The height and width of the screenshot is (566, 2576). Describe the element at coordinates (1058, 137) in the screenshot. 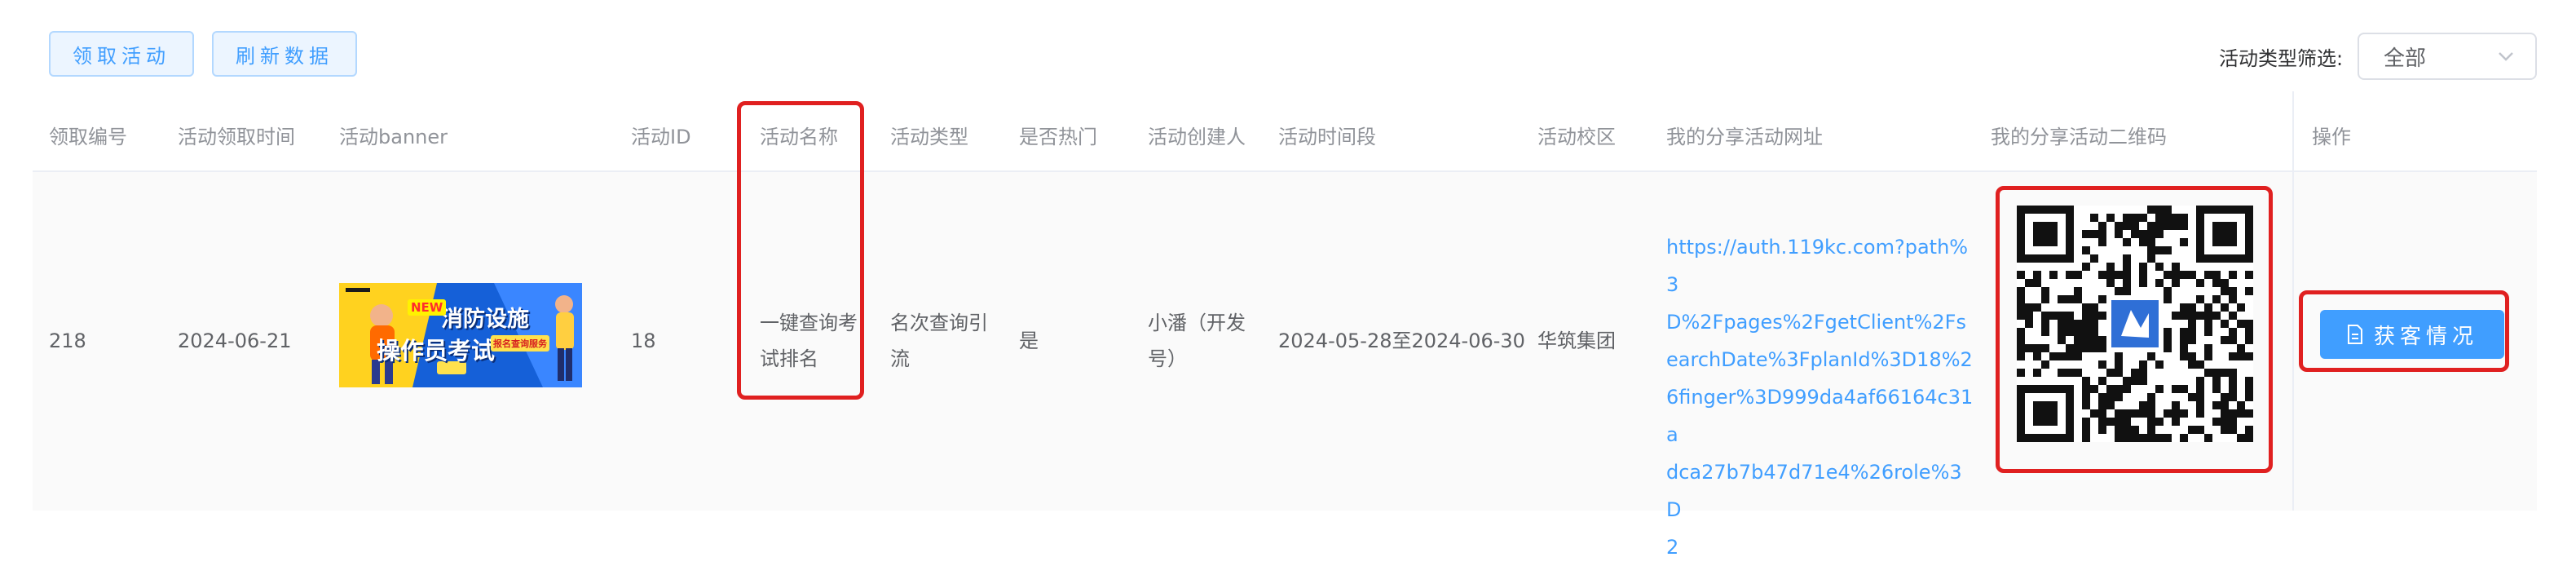

I see `column-header-is-hot: 是否热门` at that location.